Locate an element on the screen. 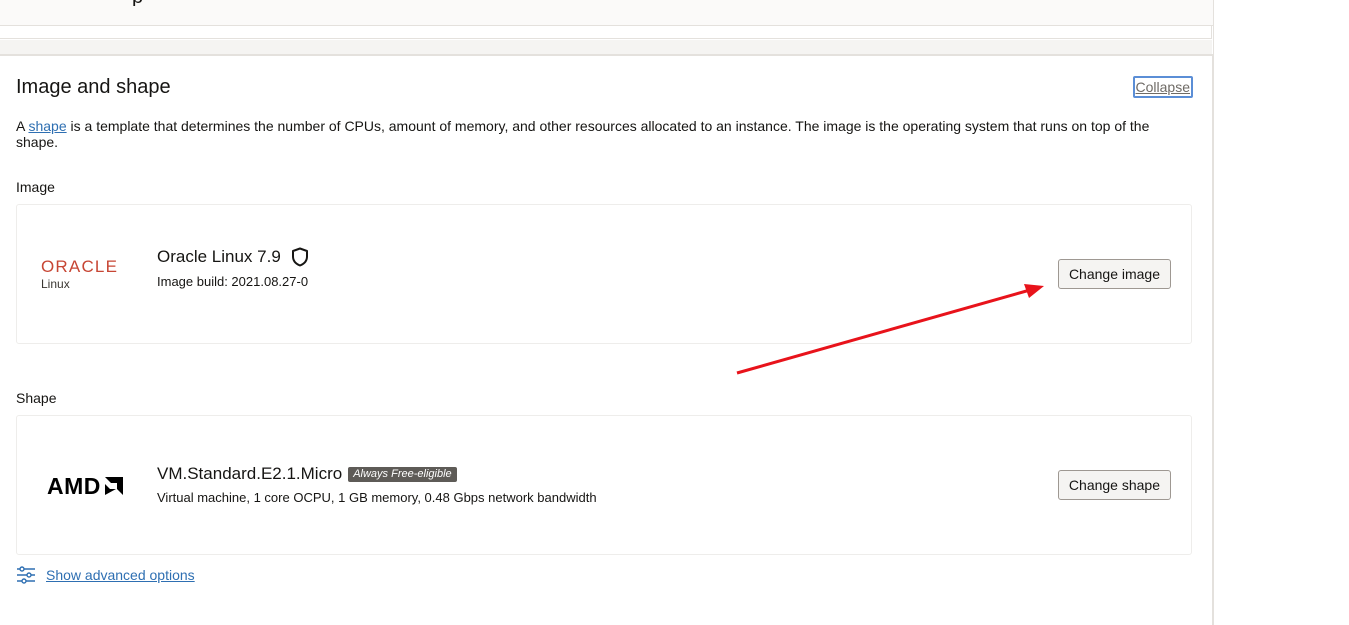  image-name: Oracle Linux 7.9 is located at coordinates (219, 256).